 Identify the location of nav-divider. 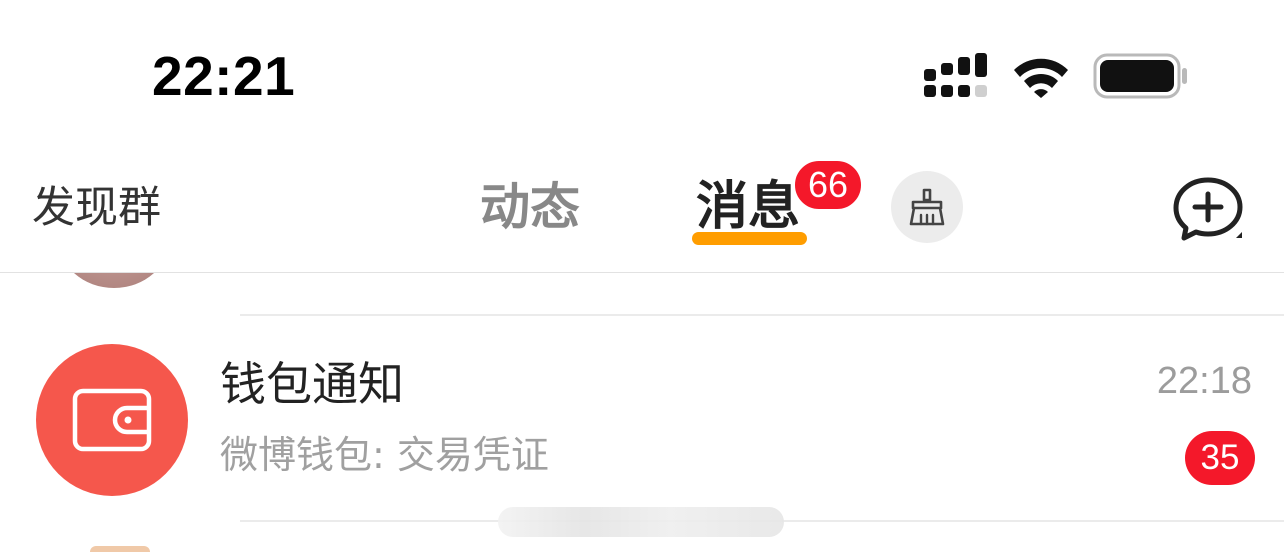
(642, 272).